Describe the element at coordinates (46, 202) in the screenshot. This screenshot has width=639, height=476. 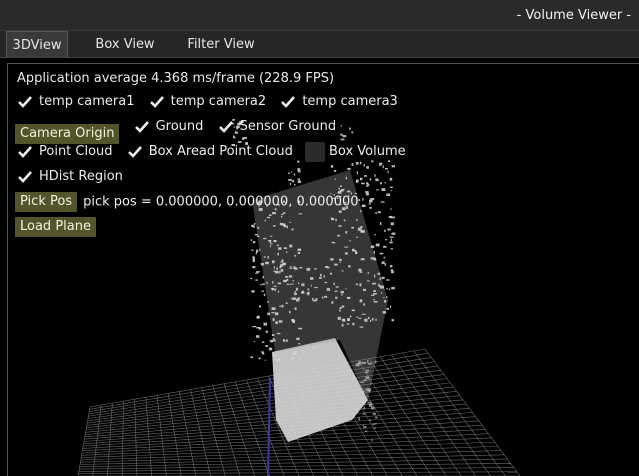
I see `pick-pos-button: Pick Pos` at that location.